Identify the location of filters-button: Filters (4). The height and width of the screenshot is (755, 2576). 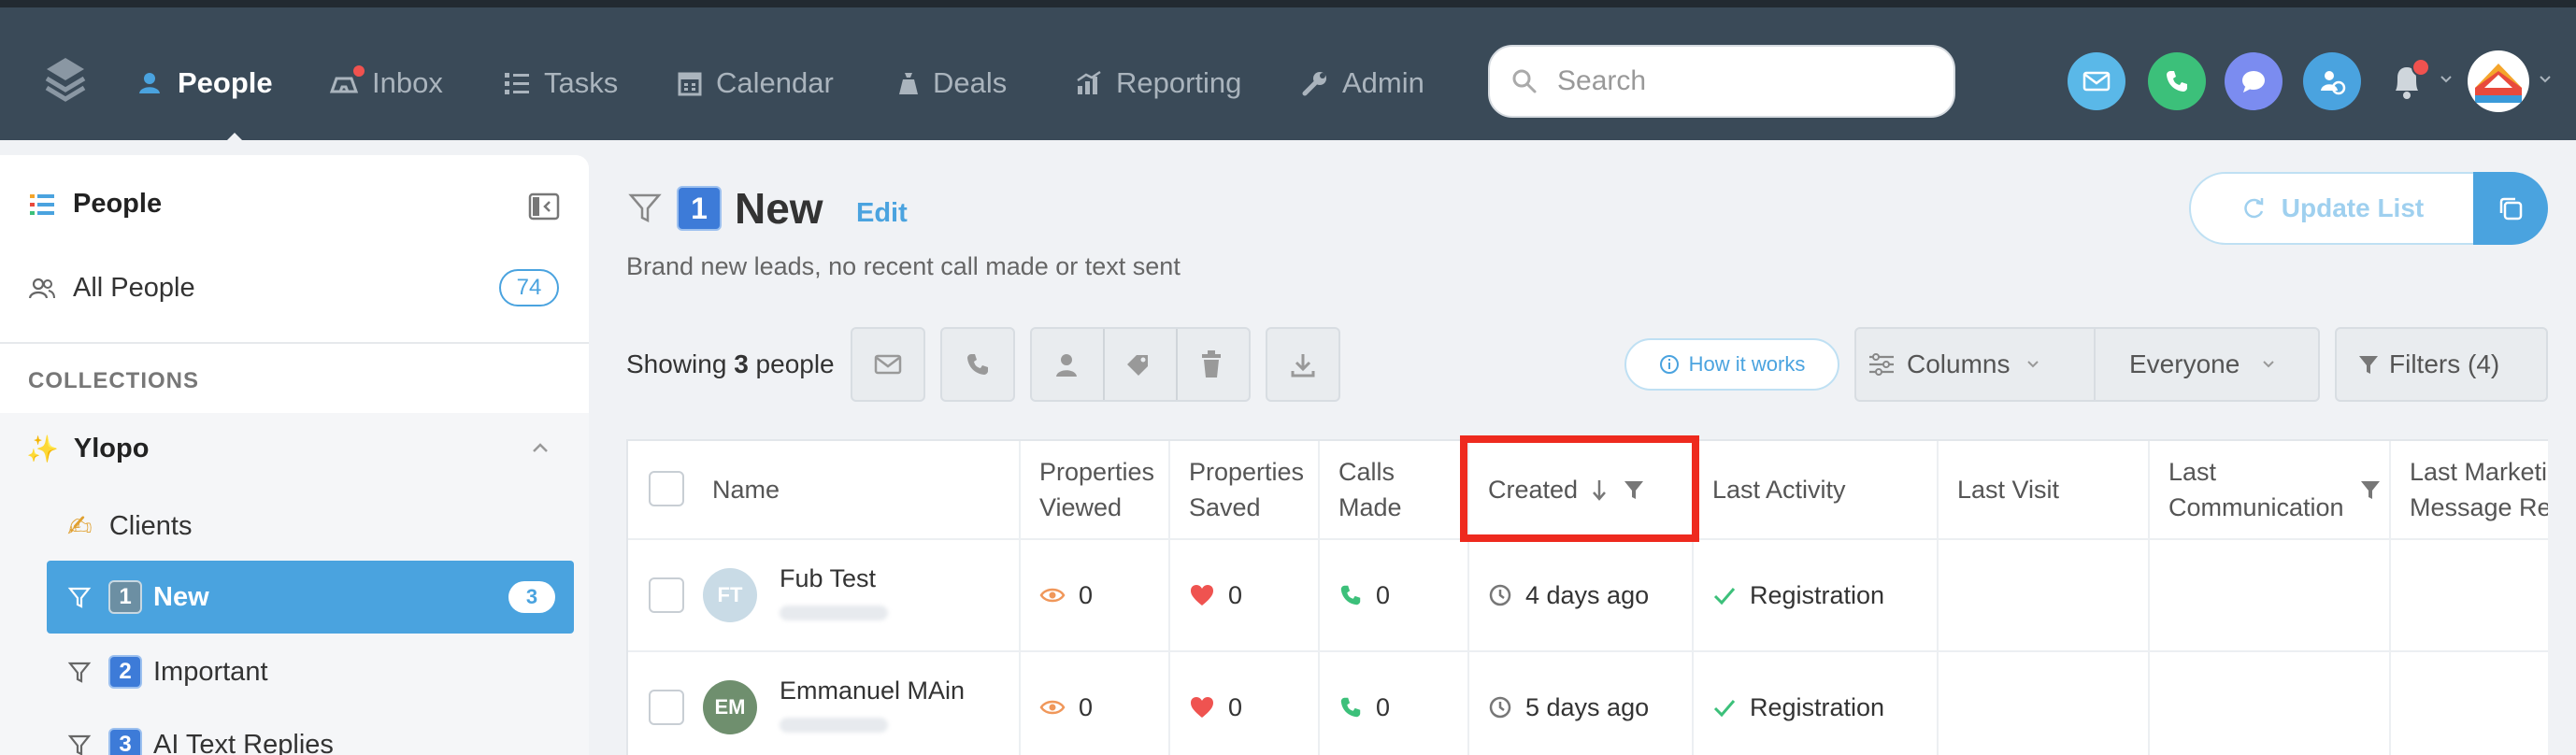
(2441, 365).